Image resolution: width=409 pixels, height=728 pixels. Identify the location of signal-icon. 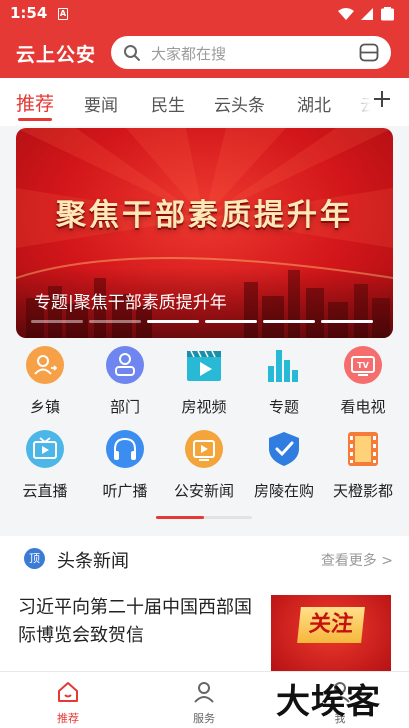
(367, 14).